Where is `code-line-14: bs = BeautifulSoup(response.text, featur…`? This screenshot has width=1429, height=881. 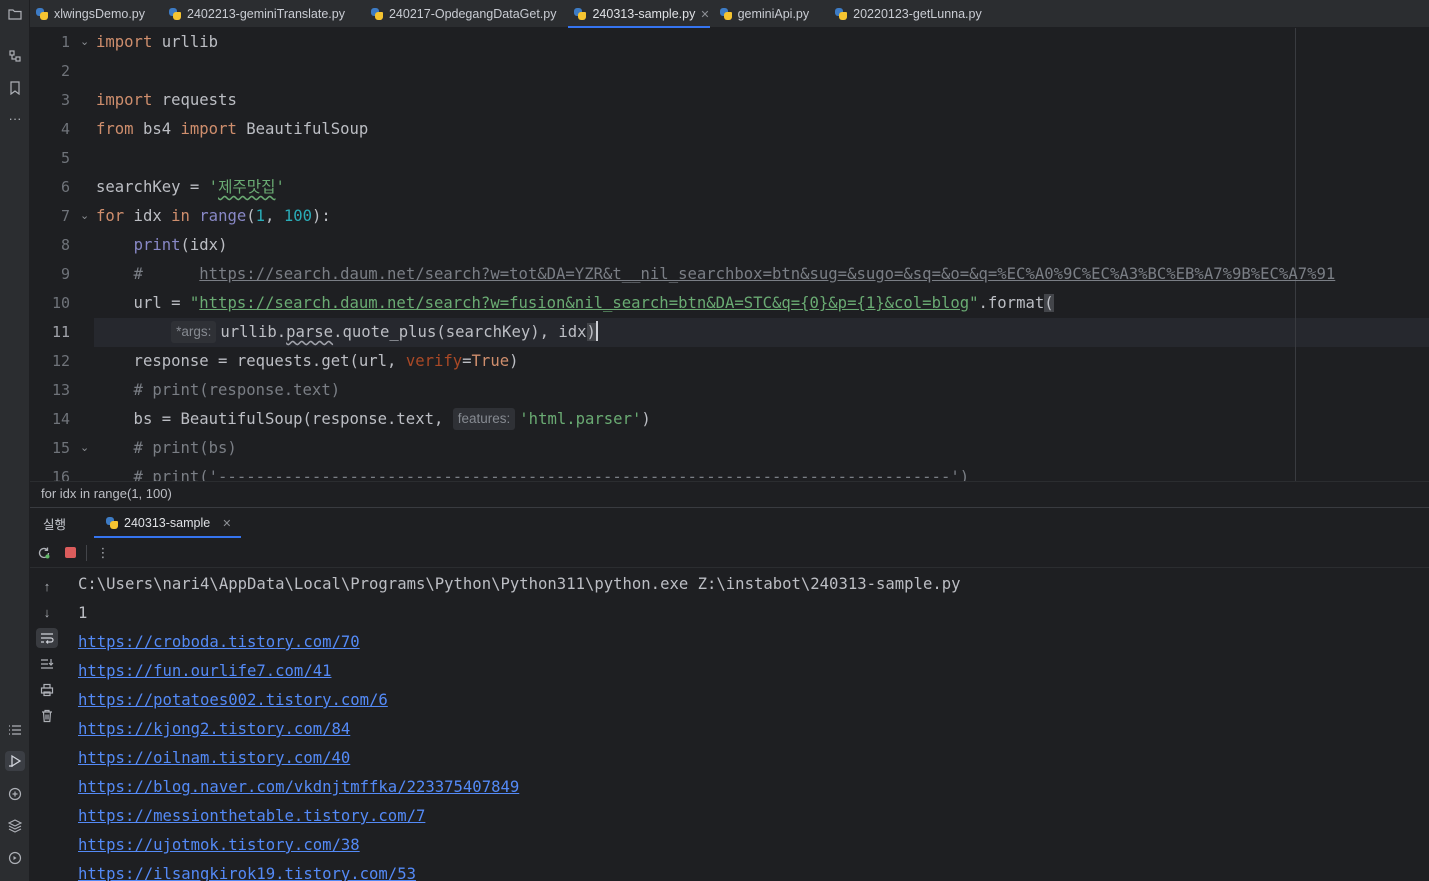 code-line-14: bs = BeautifulSoup(response.text, featur… is located at coordinates (373, 419).